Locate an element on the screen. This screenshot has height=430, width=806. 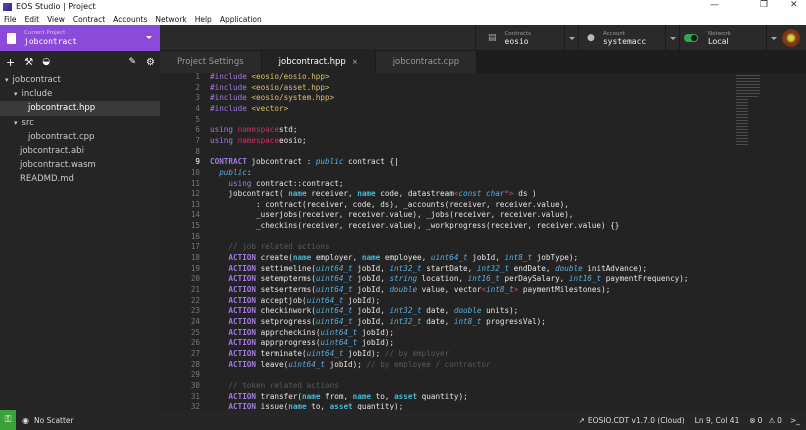
error-count: 0 is located at coordinates (760, 420).